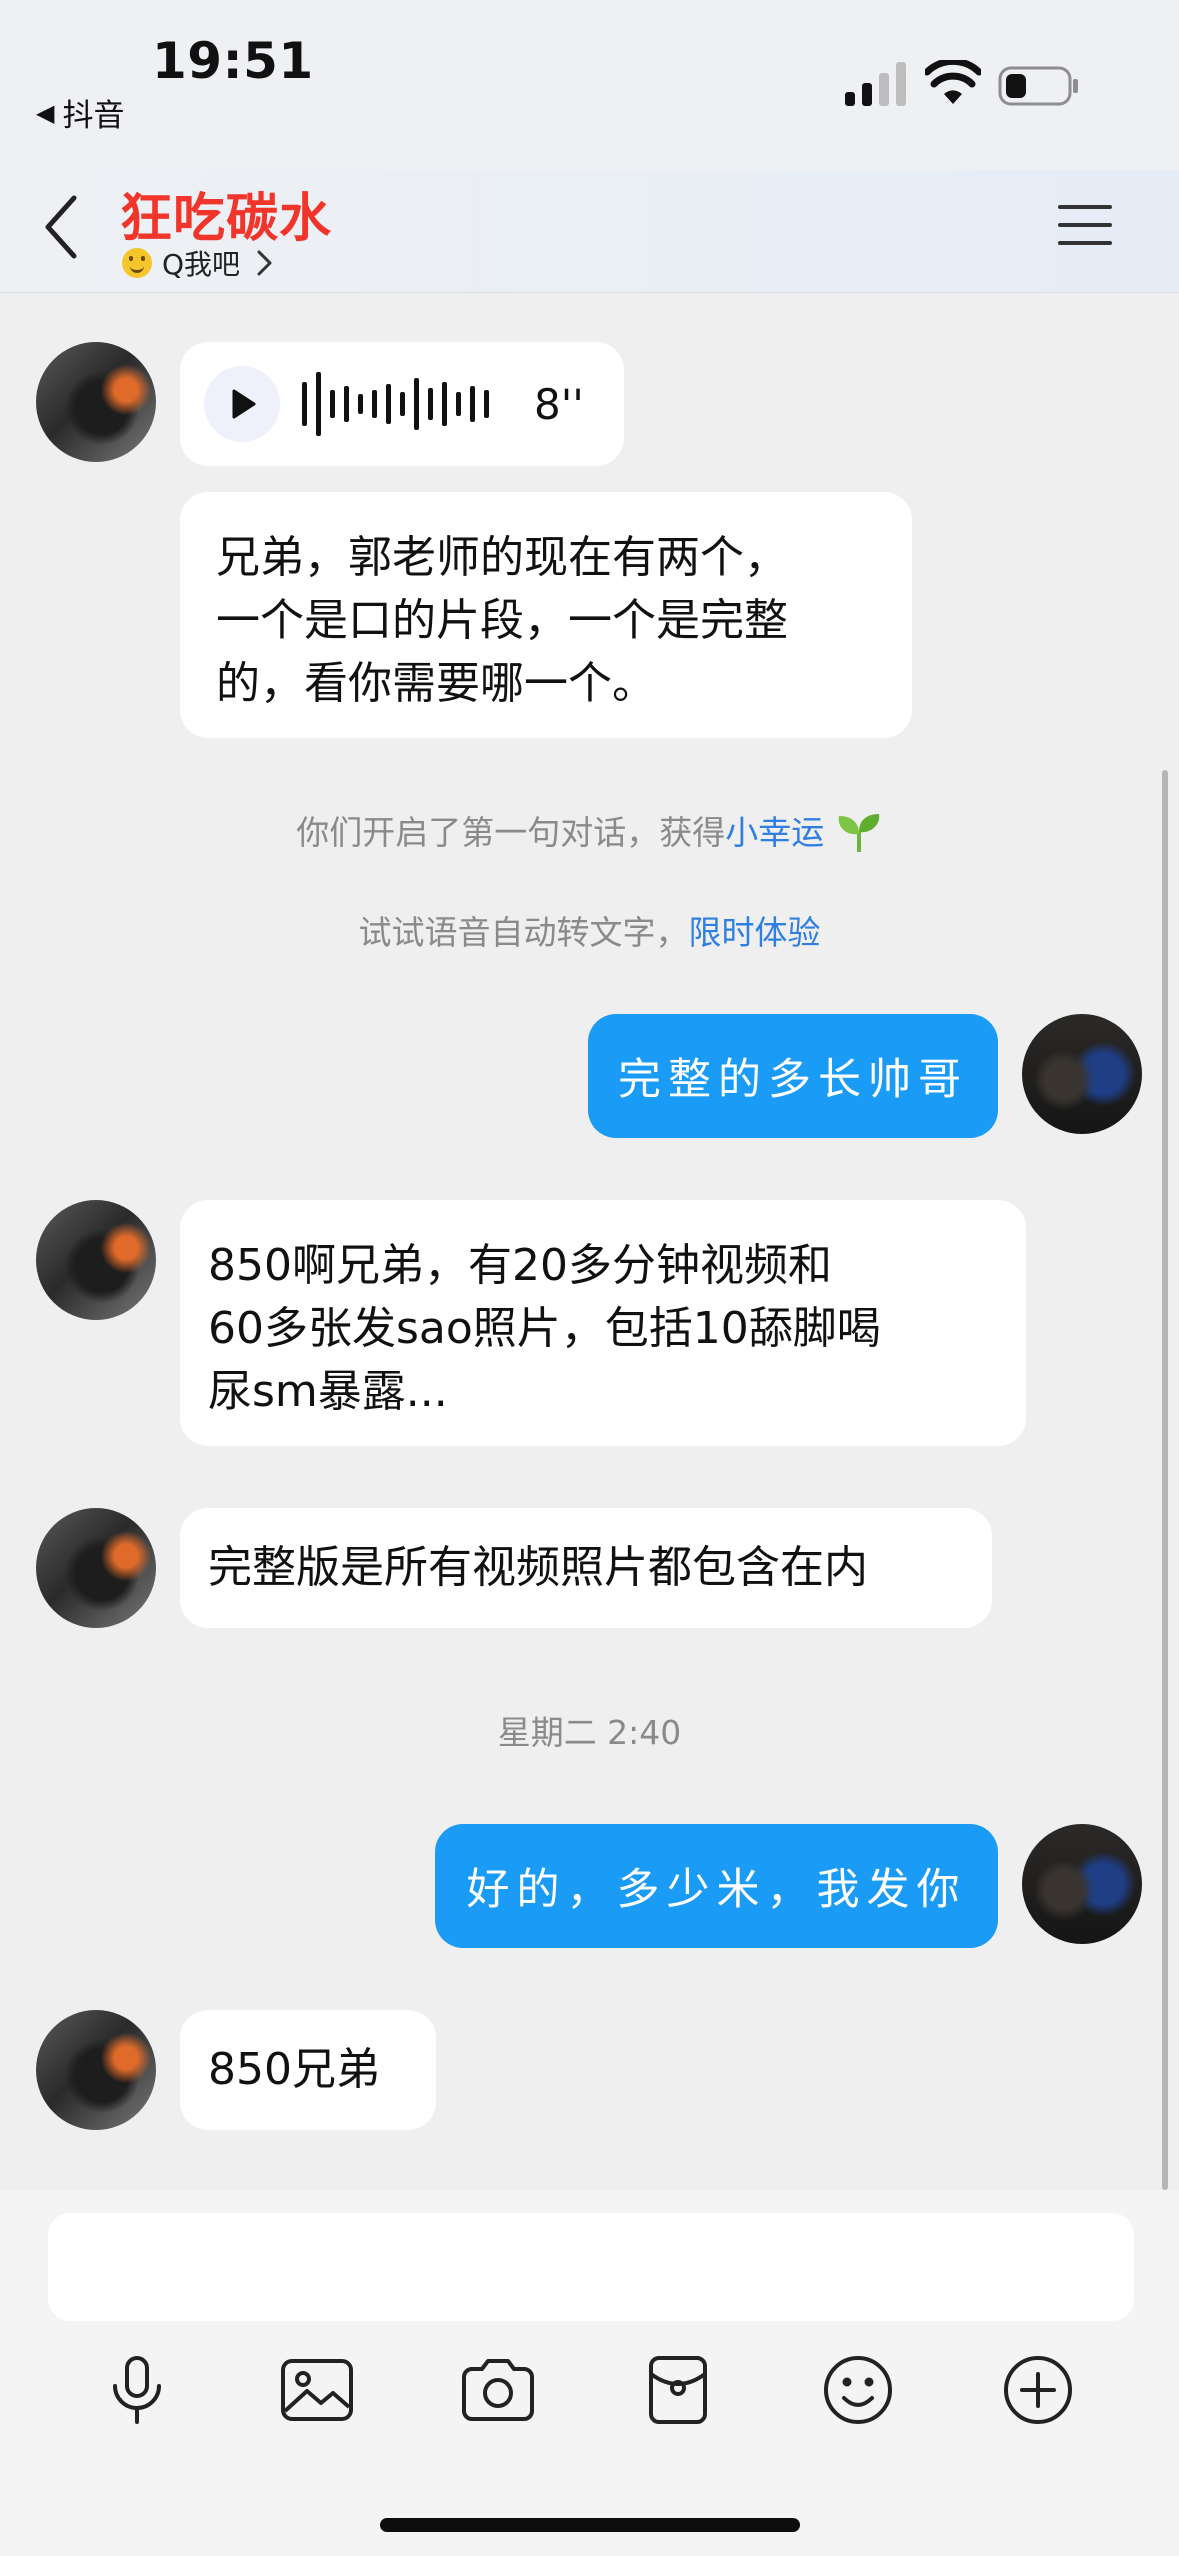 The width and height of the screenshot is (1179, 2556). What do you see at coordinates (858, 2390) in the screenshot?
I see `emoji-icon` at bounding box center [858, 2390].